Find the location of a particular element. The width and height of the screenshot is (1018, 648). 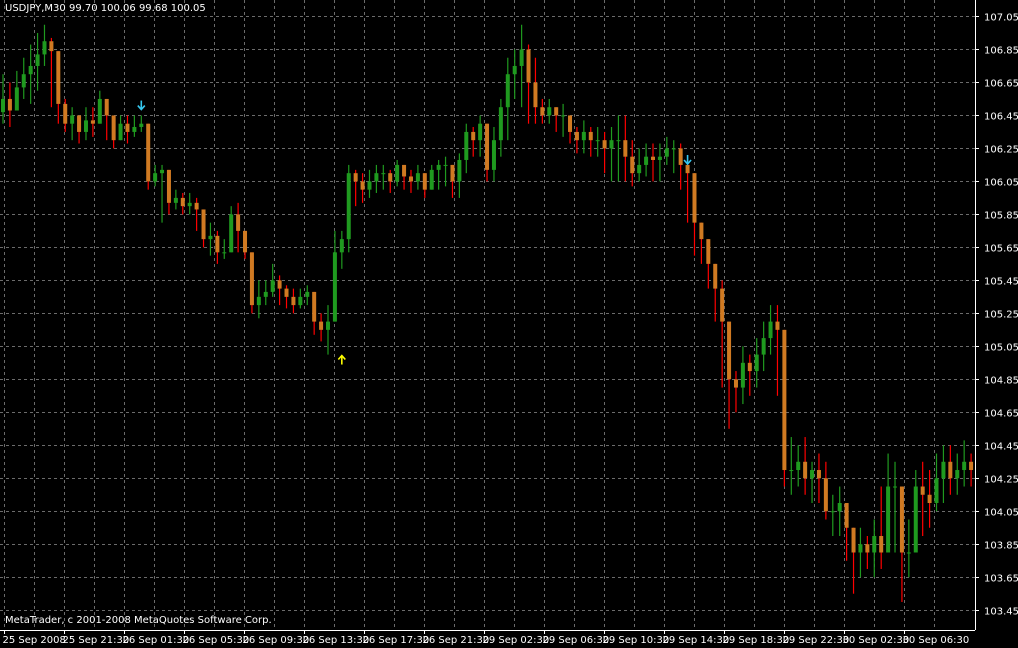

symbol-label: USDJPY,M30 is located at coordinates (35, 8).